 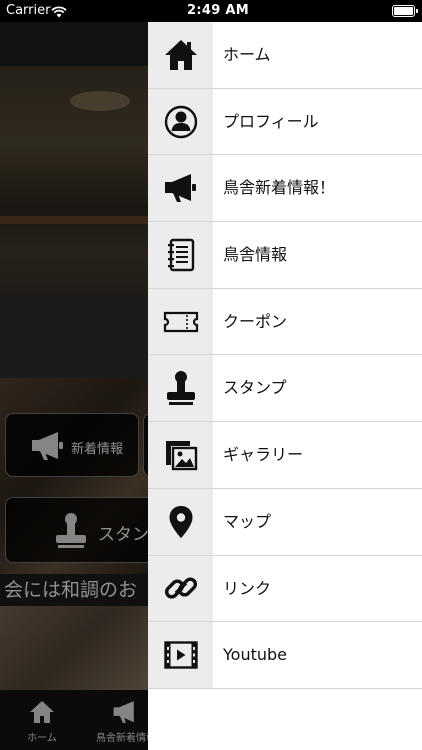 I want to click on home-icon, so click(x=180, y=54).